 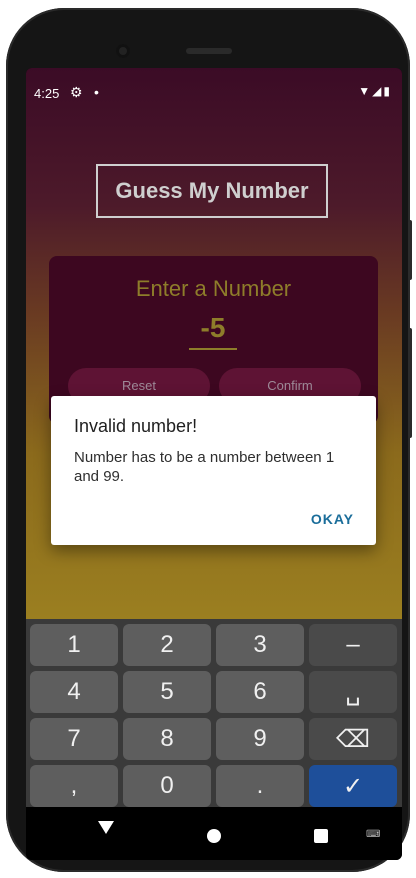 What do you see at coordinates (212, 191) in the screenshot?
I see `page-title: Guess My Number` at bounding box center [212, 191].